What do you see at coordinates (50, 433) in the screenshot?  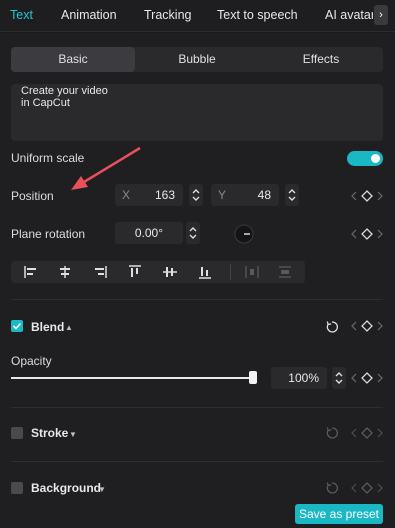 I see `stroke-title: Stroke` at bounding box center [50, 433].